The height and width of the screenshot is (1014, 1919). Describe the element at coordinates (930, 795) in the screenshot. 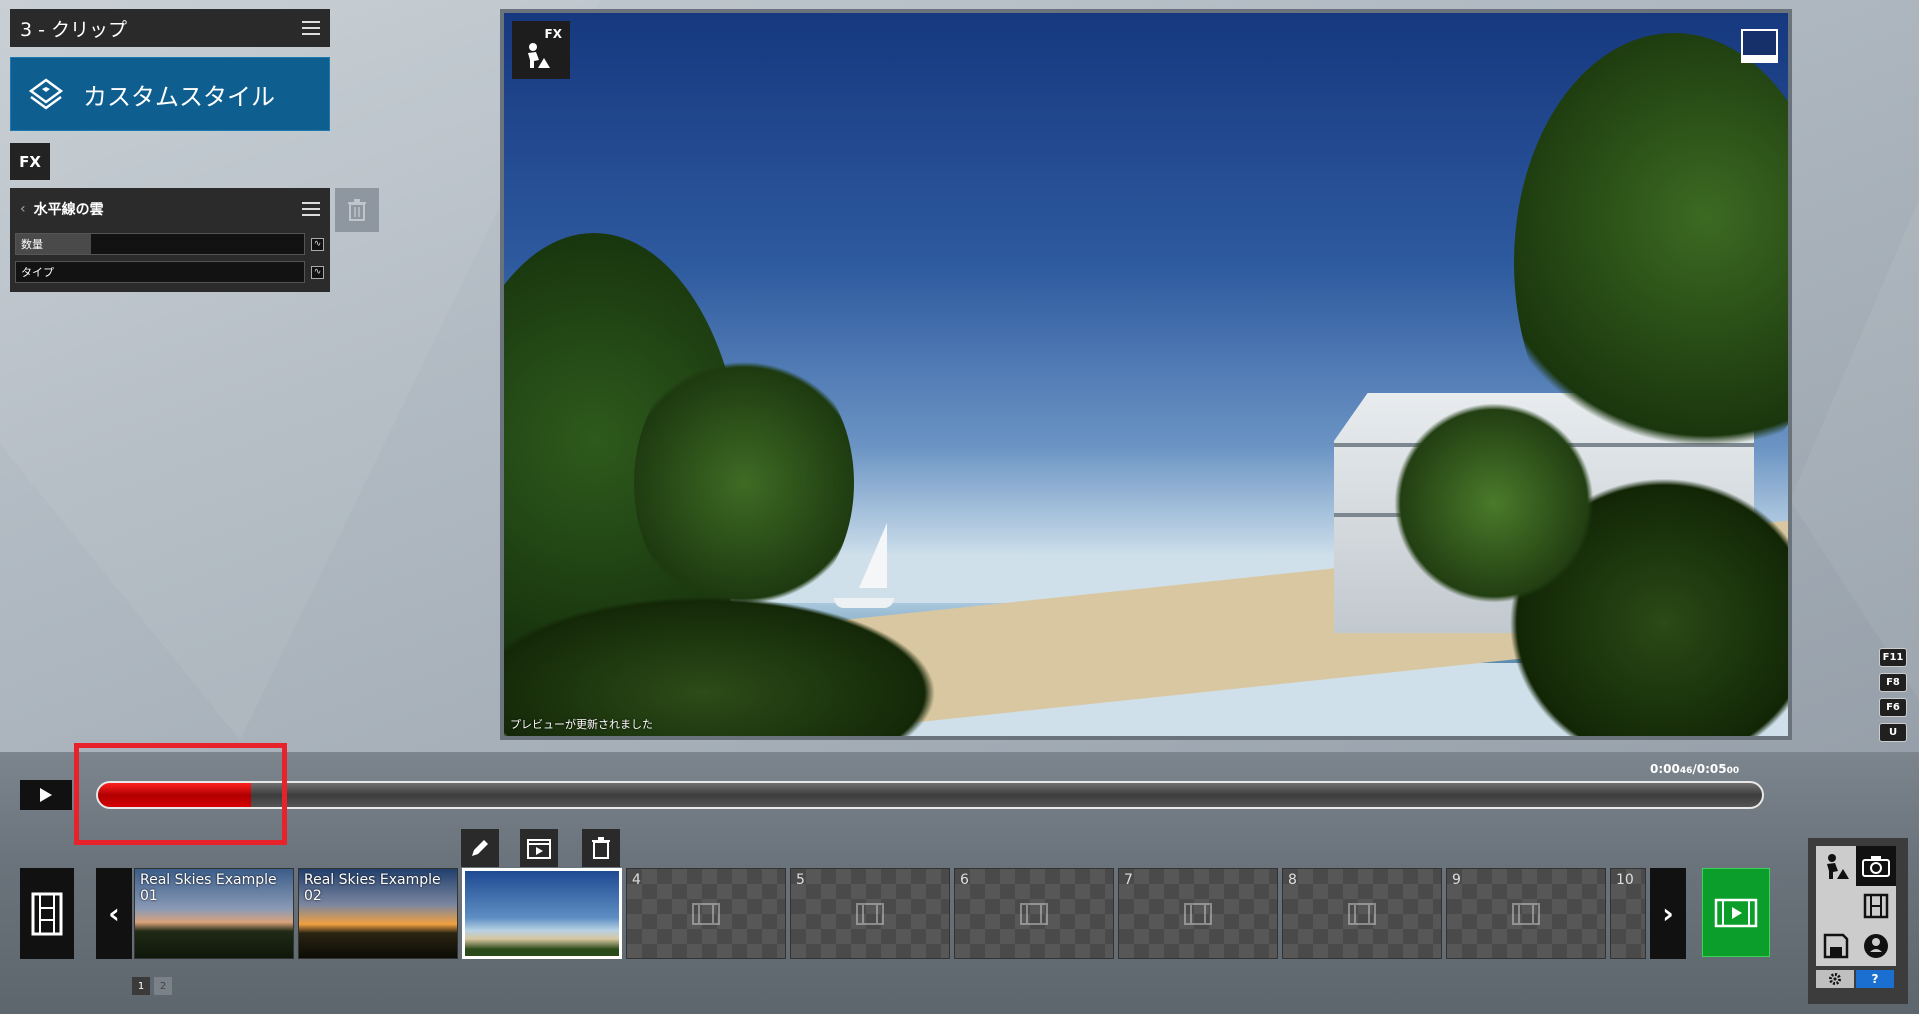

I see `timeline-scrubber` at that location.